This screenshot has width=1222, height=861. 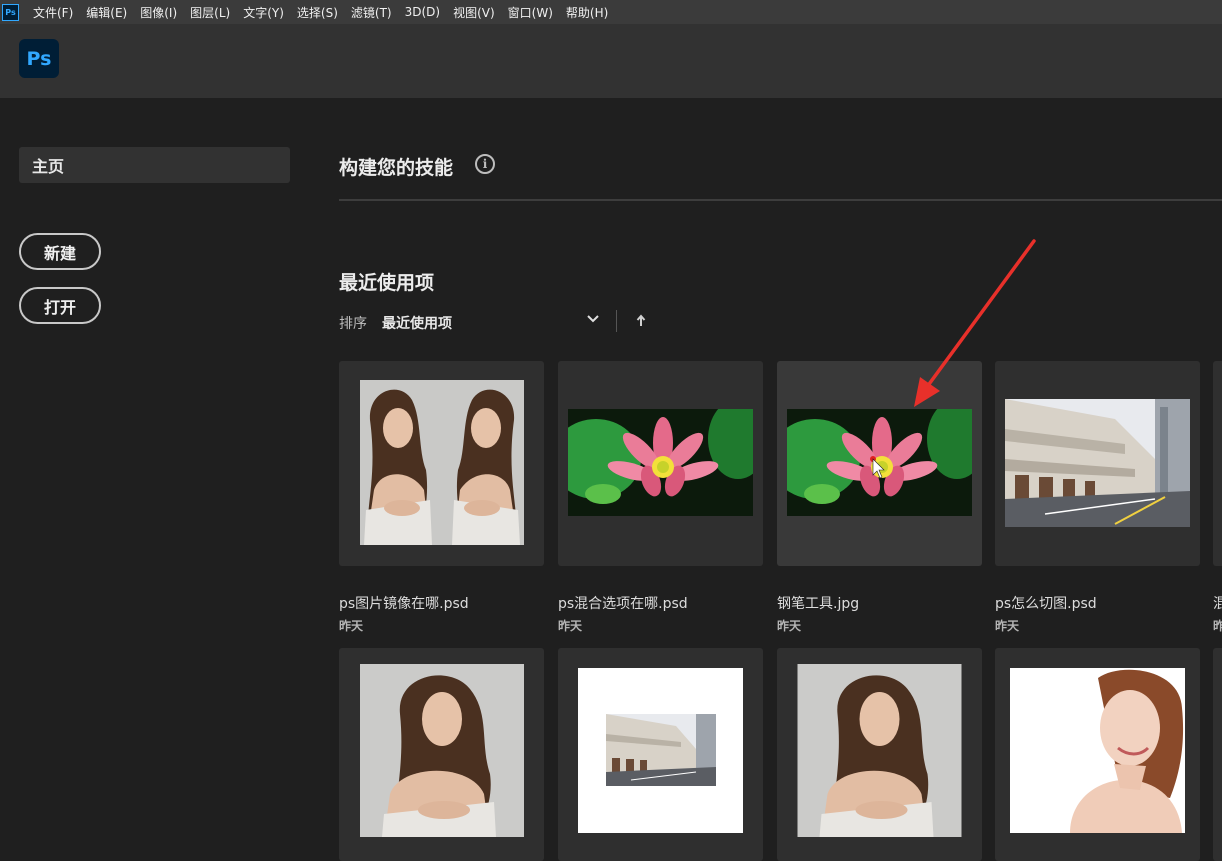 I want to click on menu-filter: 滤镜(T), so click(x=371, y=12).